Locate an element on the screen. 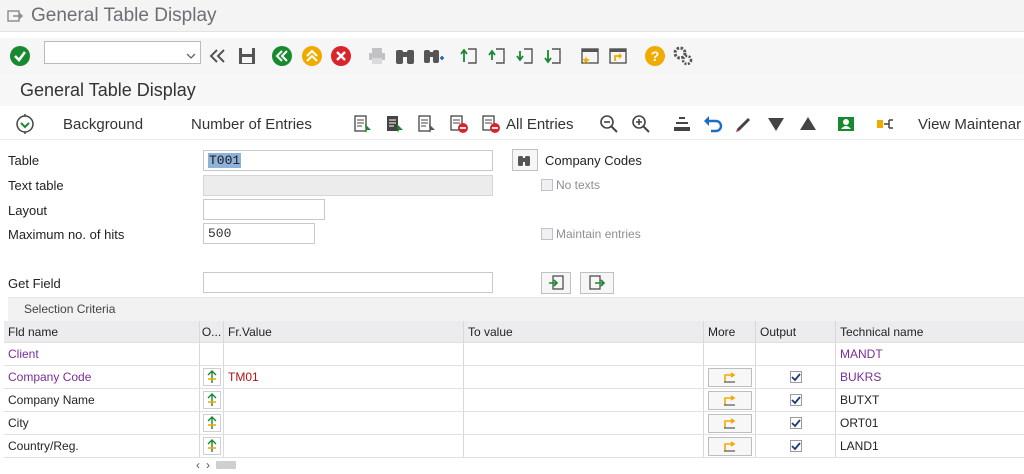 This screenshot has width=1024, height=474. col-technical-name: Technical name is located at coordinates (930, 331).